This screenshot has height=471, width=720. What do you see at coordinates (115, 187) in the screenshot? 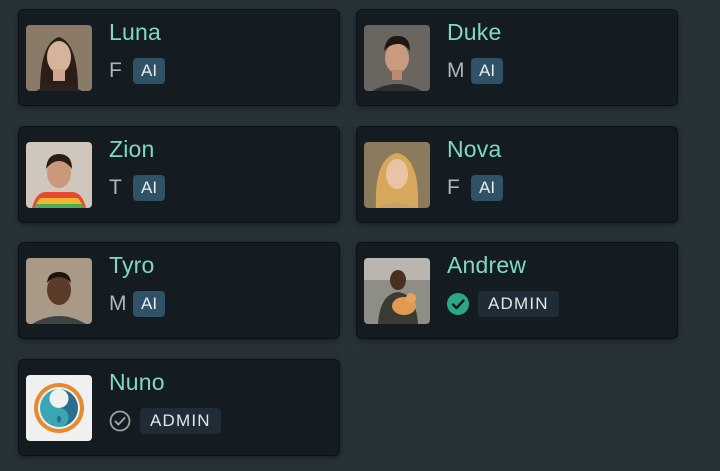
I see `gender-label: T` at bounding box center [115, 187].